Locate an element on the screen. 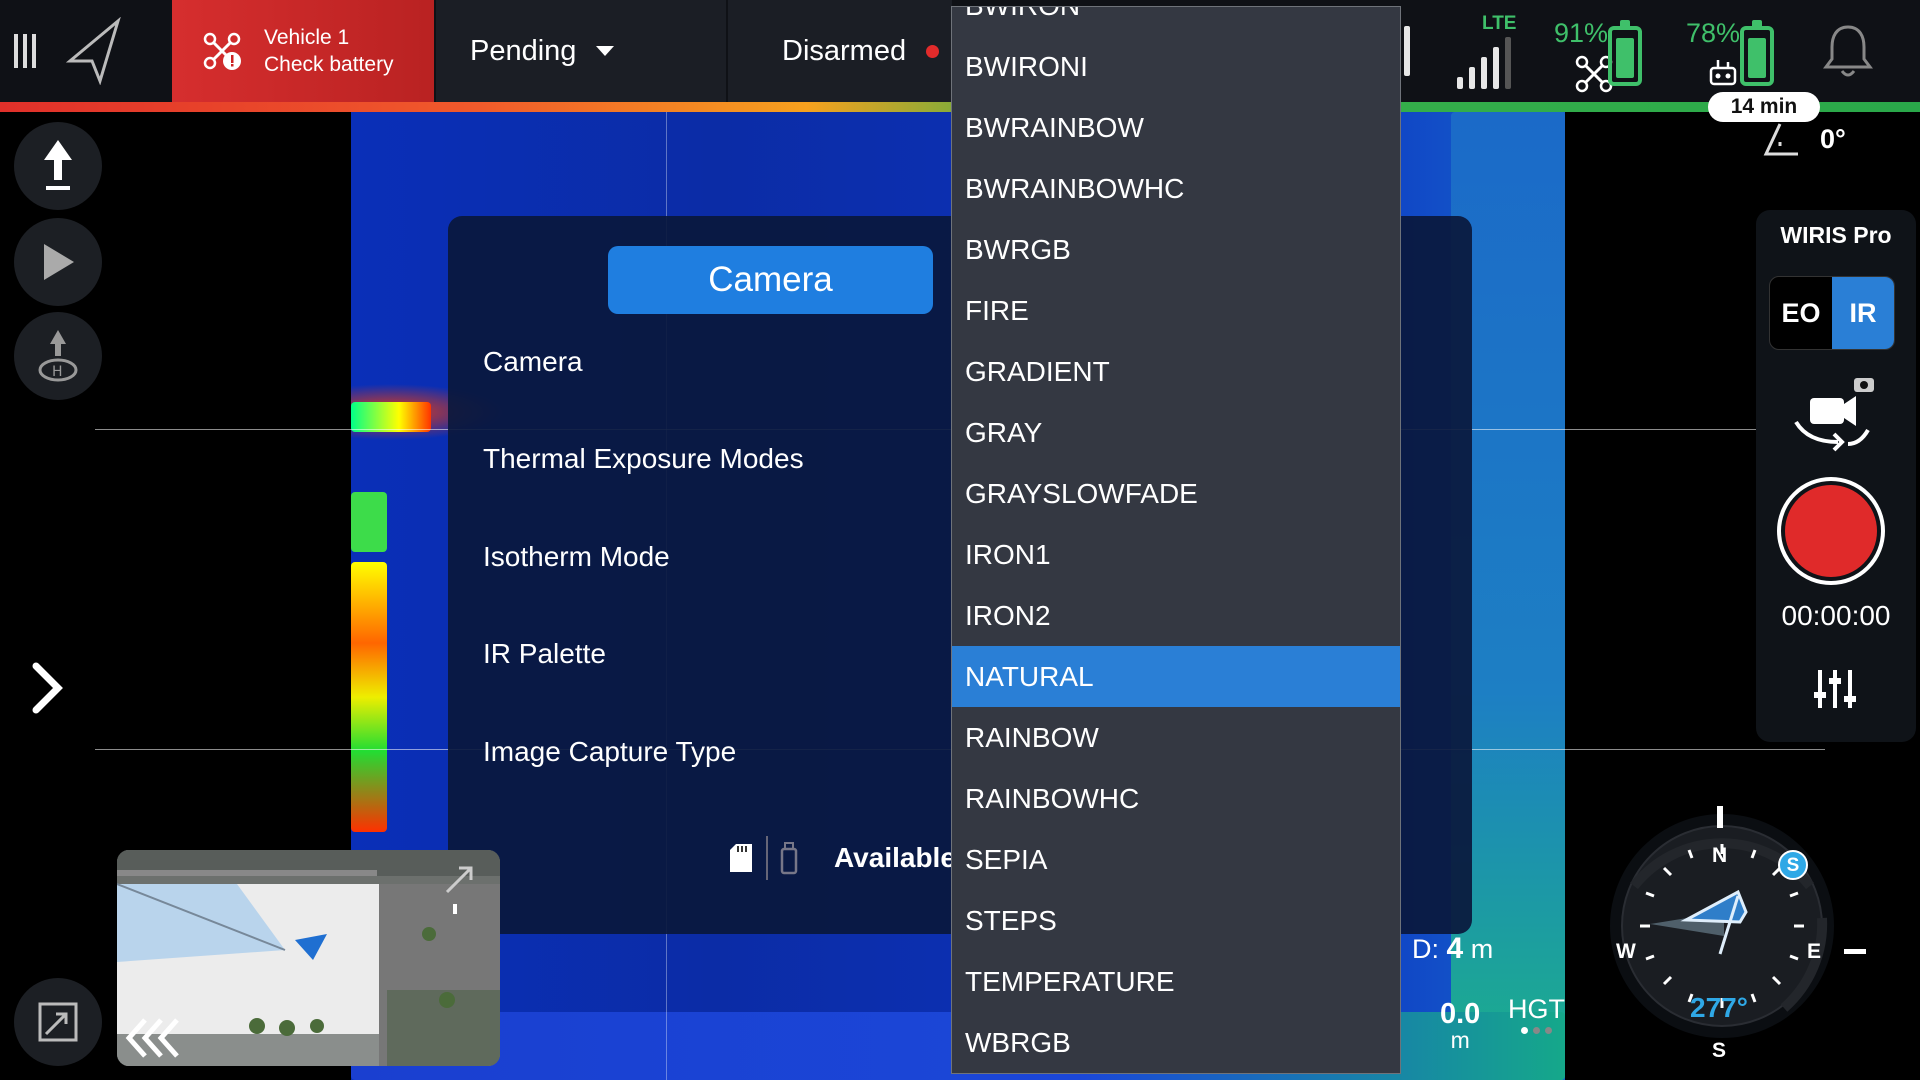  compass-heading: 277° is located at coordinates (1719, 1007).